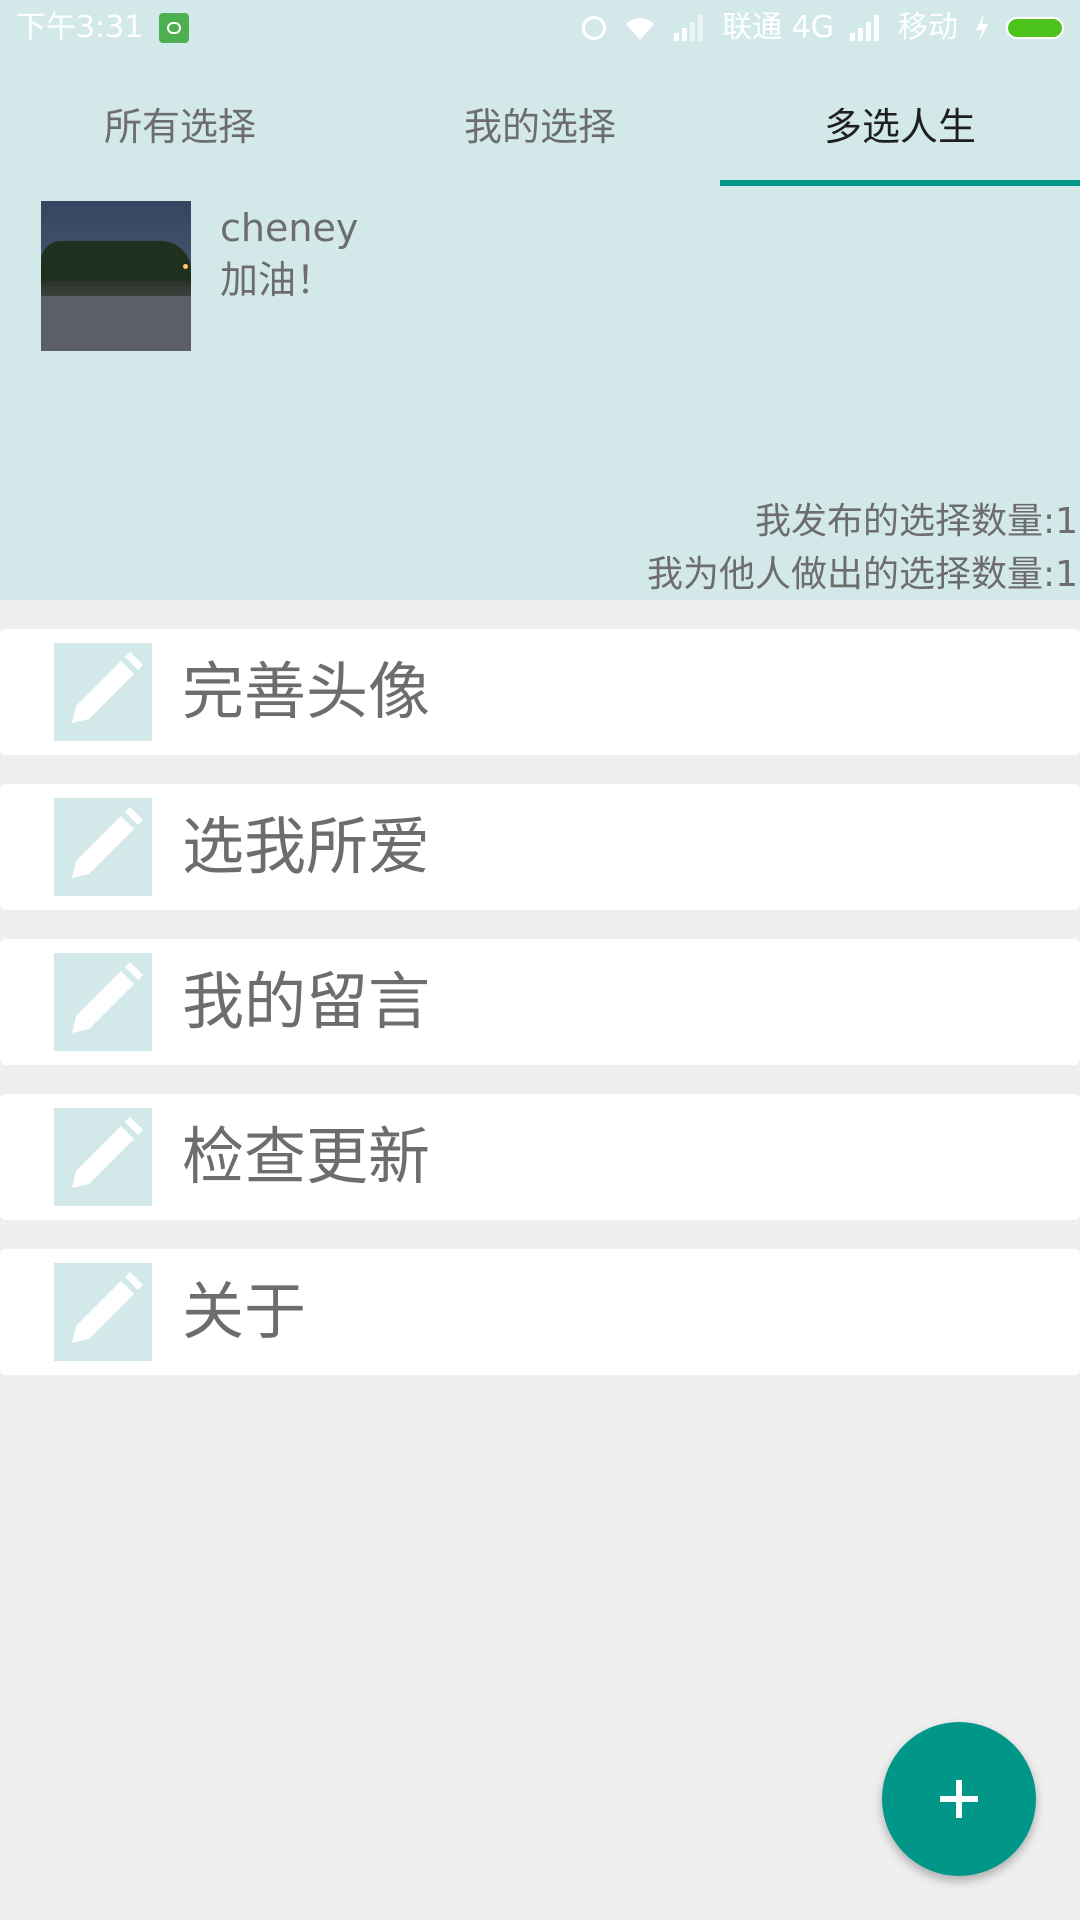  I want to click on status-right: 联通 4G 移动, so click(823, 28).